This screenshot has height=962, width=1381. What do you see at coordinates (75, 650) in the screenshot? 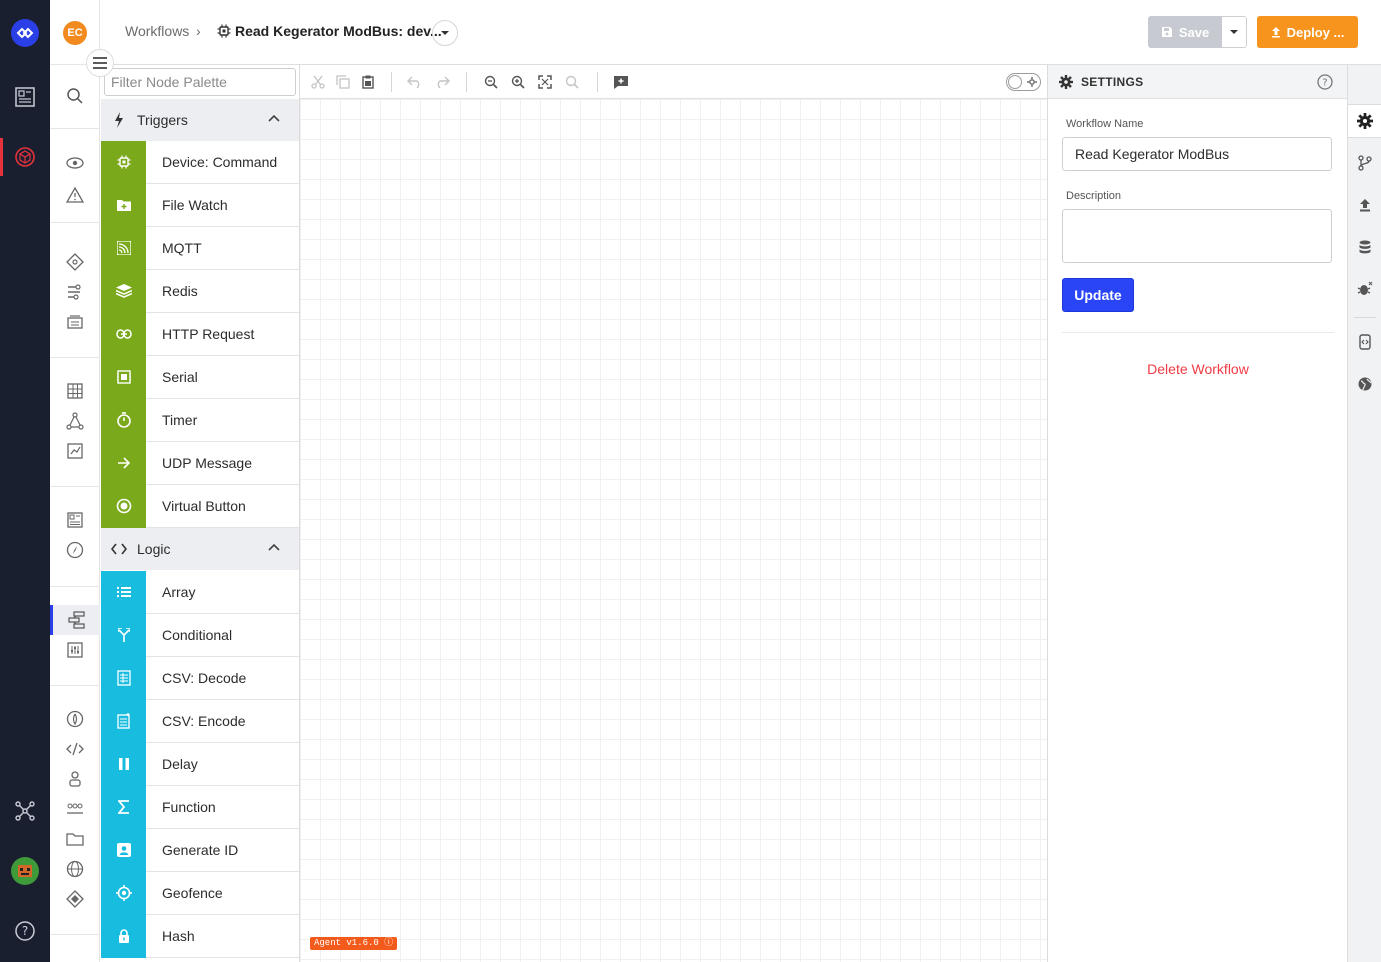
I see `settings-sliders-icon` at bounding box center [75, 650].